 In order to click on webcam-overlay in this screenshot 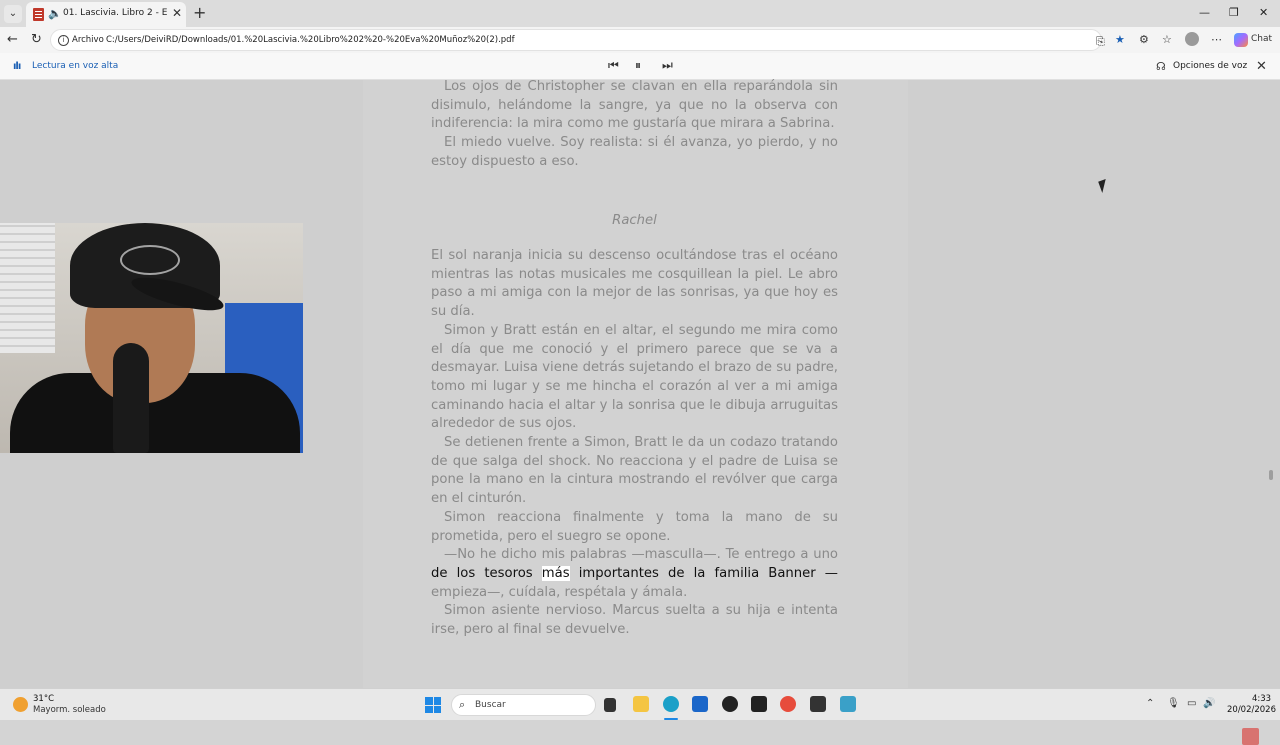, I will do `click(151, 338)`.